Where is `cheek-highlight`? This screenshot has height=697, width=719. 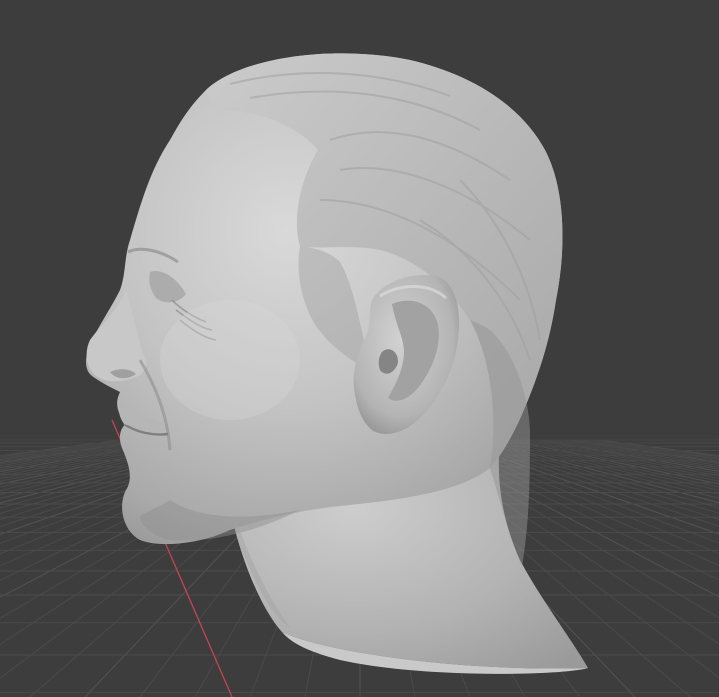
cheek-highlight is located at coordinates (230, 360).